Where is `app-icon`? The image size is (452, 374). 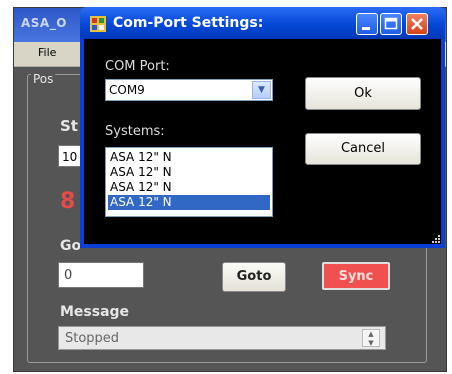
app-icon is located at coordinates (98, 24).